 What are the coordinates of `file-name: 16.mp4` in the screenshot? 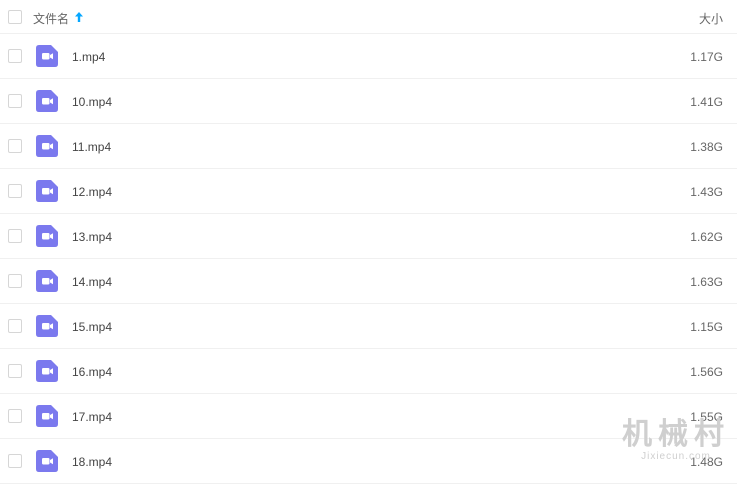 It's located at (92, 372).